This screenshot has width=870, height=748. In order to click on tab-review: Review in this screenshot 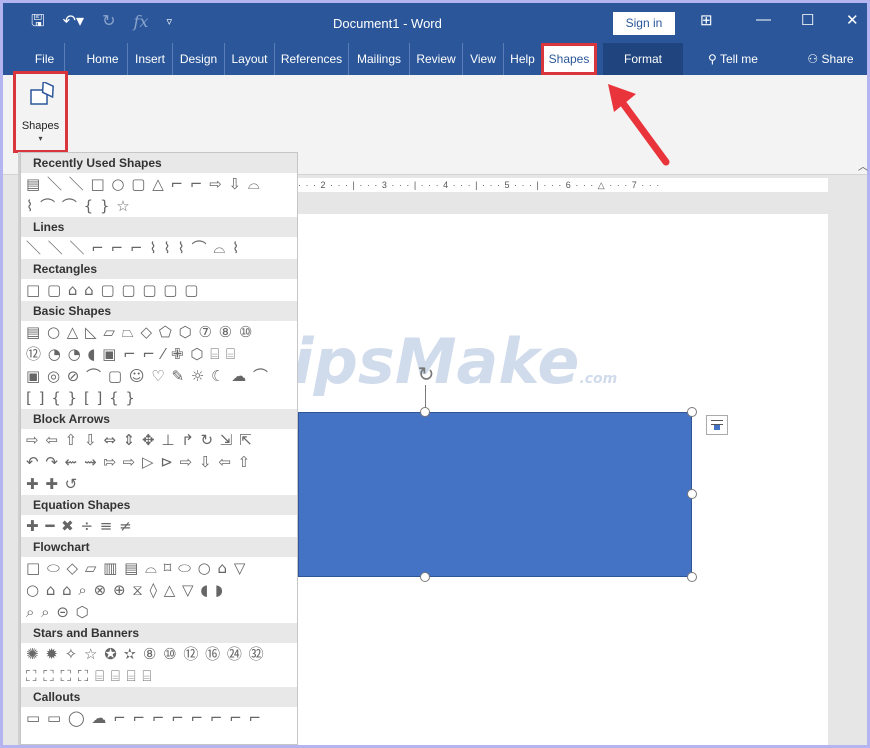, I will do `click(436, 59)`.